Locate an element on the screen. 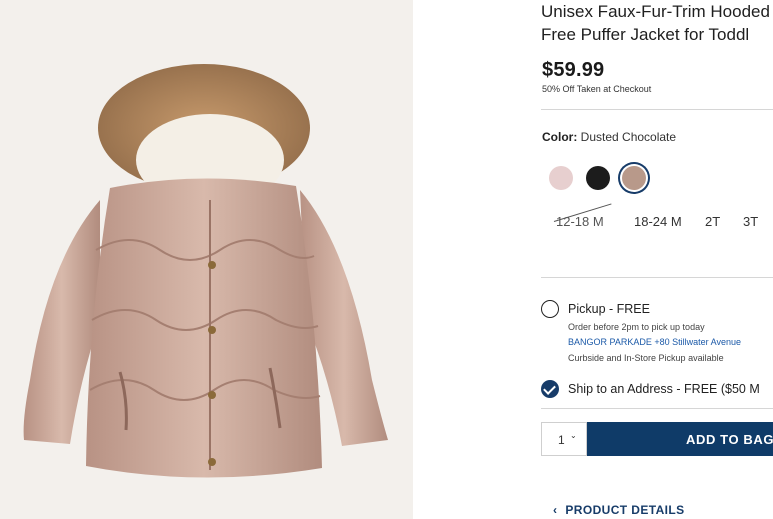 Image resolution: width=773 pixels, height=519 pixels. size-12-18m: 12-18 M is located at coordinates (580, 221).